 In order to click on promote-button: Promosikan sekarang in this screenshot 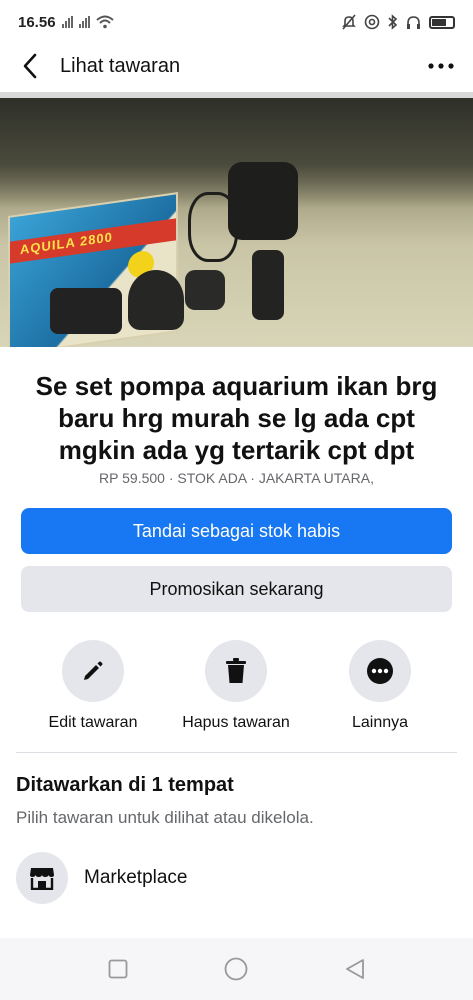, I will do `click(236, 589)`.